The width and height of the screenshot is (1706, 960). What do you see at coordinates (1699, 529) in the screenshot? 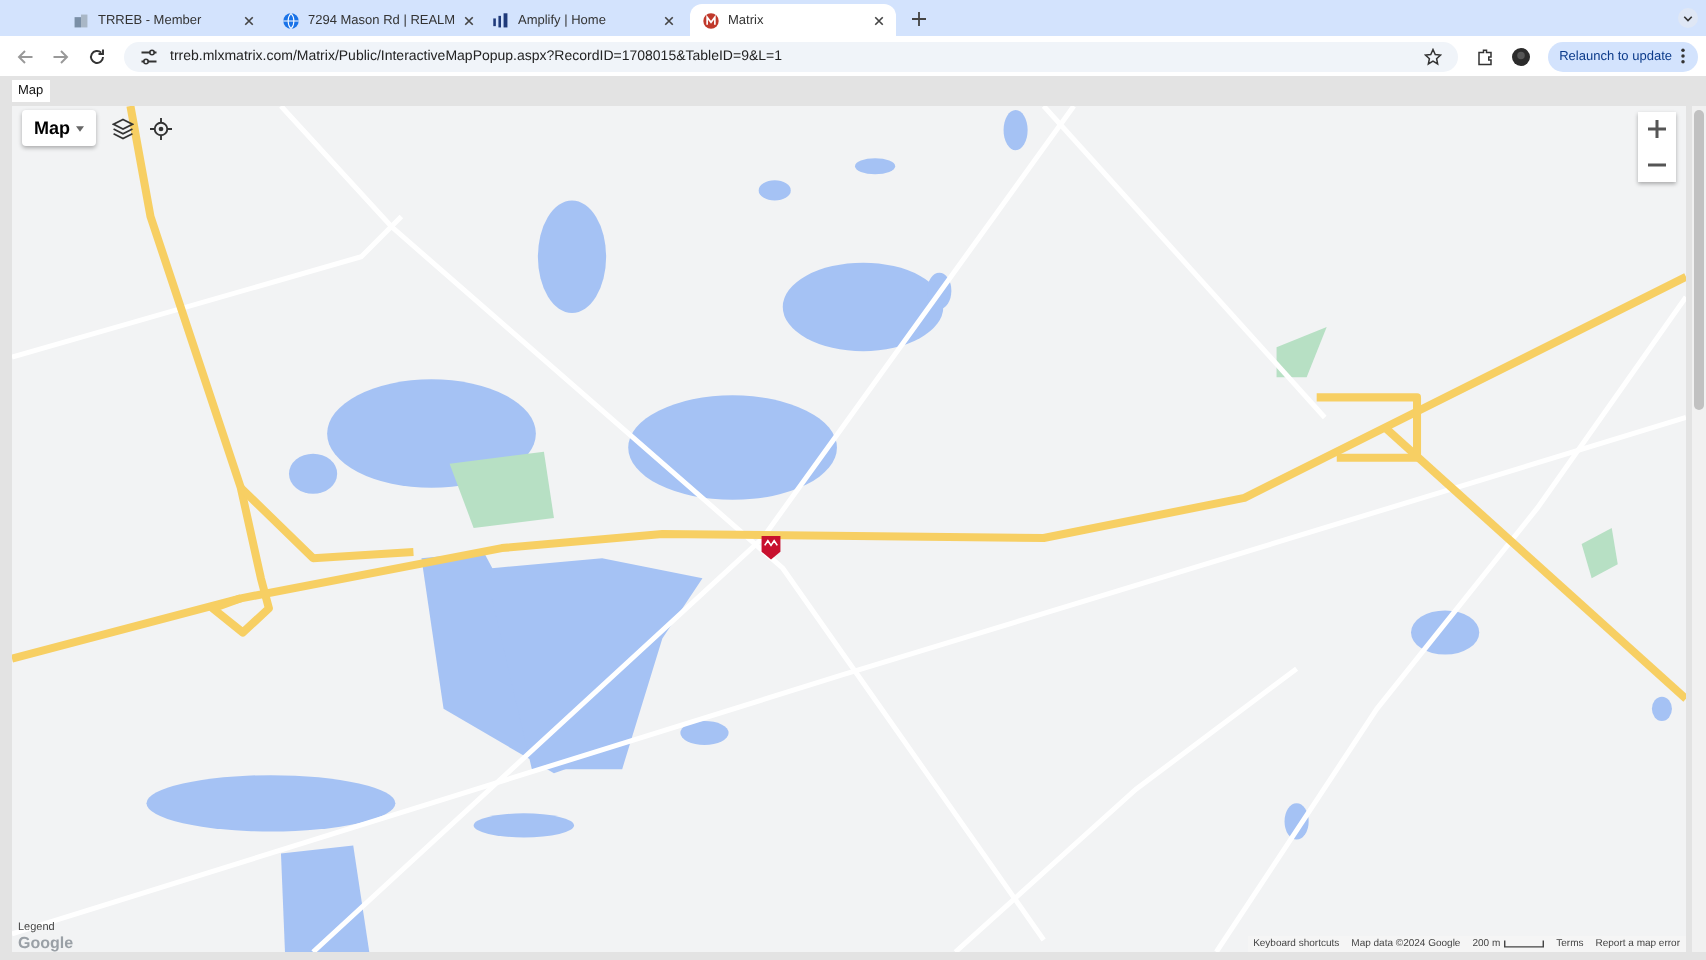
I see `scrollbar` at bounding box center [1699, 529].